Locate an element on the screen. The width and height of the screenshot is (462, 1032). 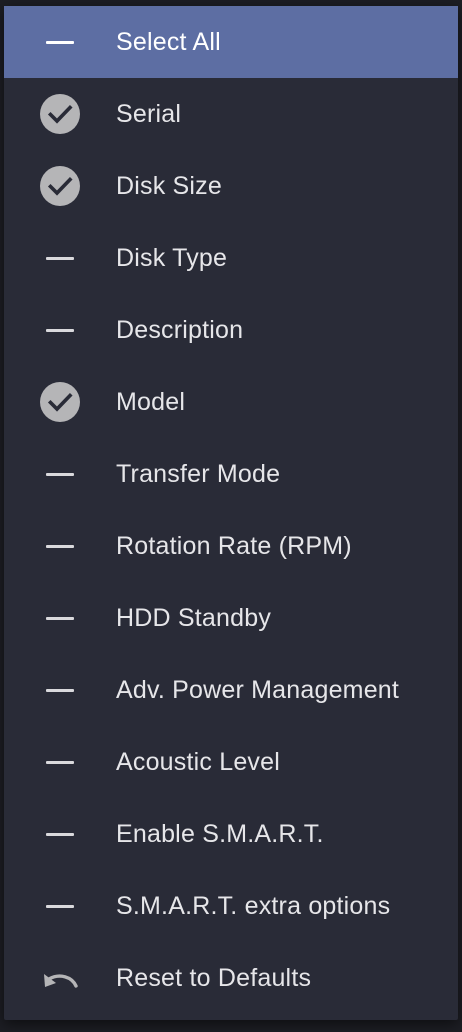
menu-item-label: S.M.A.R.T. extra options is located at coordinates (253, 905).